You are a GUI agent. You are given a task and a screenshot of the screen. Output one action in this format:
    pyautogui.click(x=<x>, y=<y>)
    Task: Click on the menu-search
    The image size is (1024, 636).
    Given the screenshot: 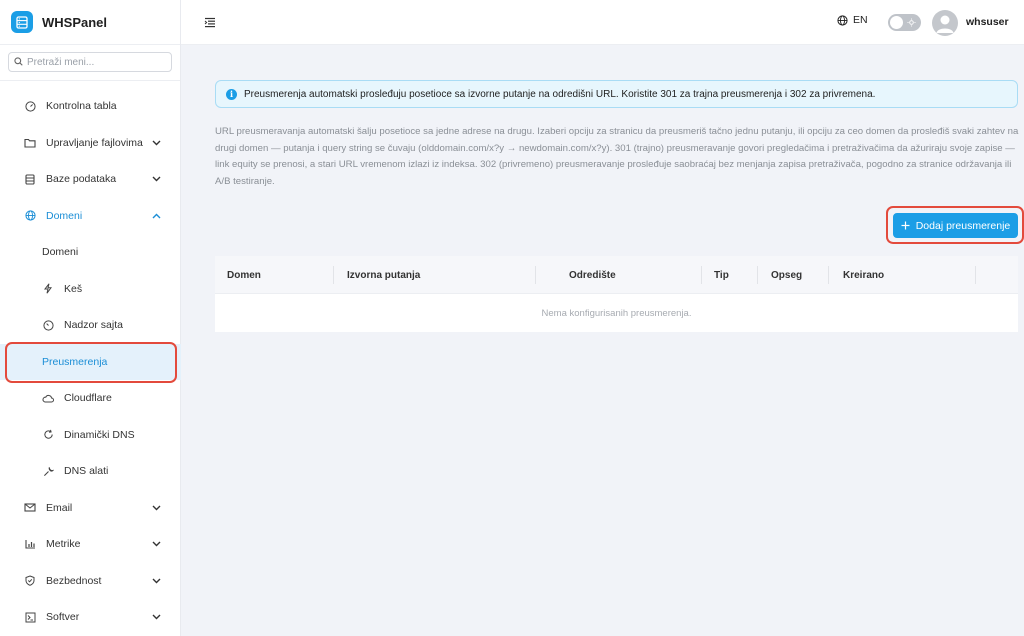 What is the action you would take?
    pyautogui.click(x=90, y=63)
    